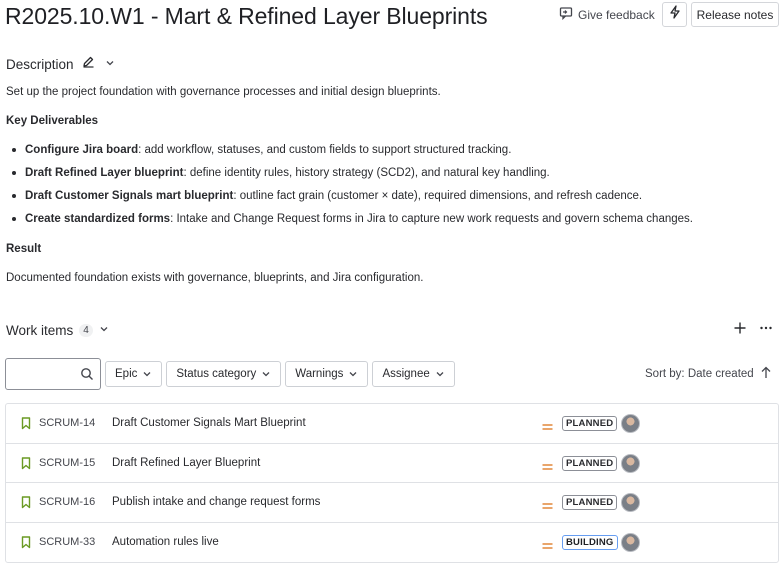 The height and width of the screenshot is (563, 784). I want to click on description-label: Description, so click(40, 64).